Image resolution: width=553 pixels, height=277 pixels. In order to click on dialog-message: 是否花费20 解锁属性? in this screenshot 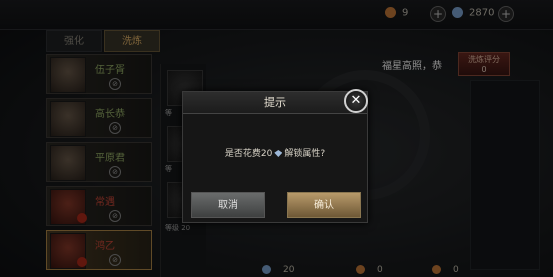, I will do `click(275, 152)`.